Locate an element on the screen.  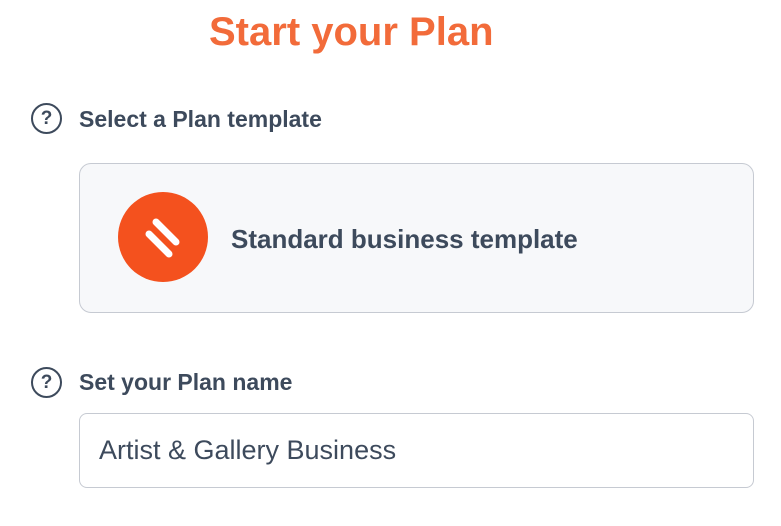
plan-name-input is located at coordinates (416, 450).